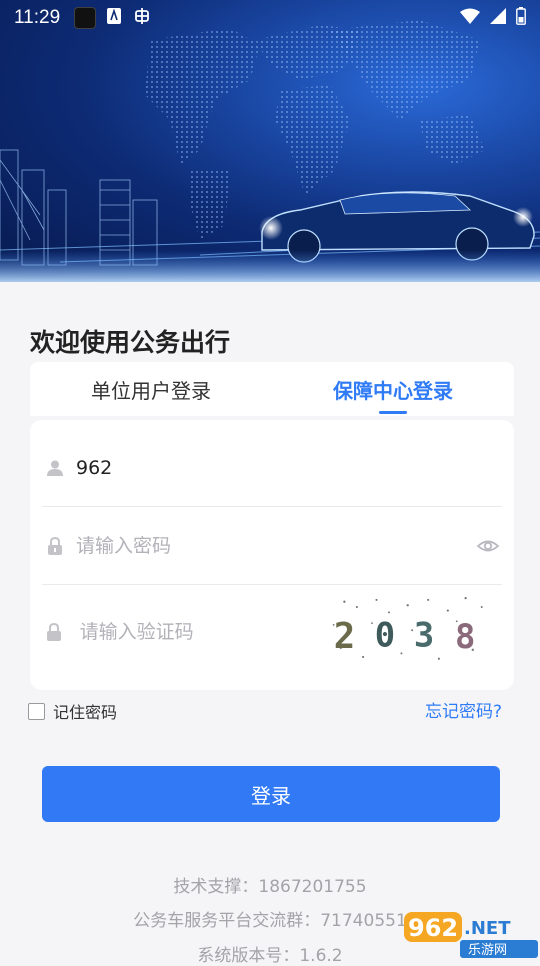  I want to click on username-input, so click(289, 468).